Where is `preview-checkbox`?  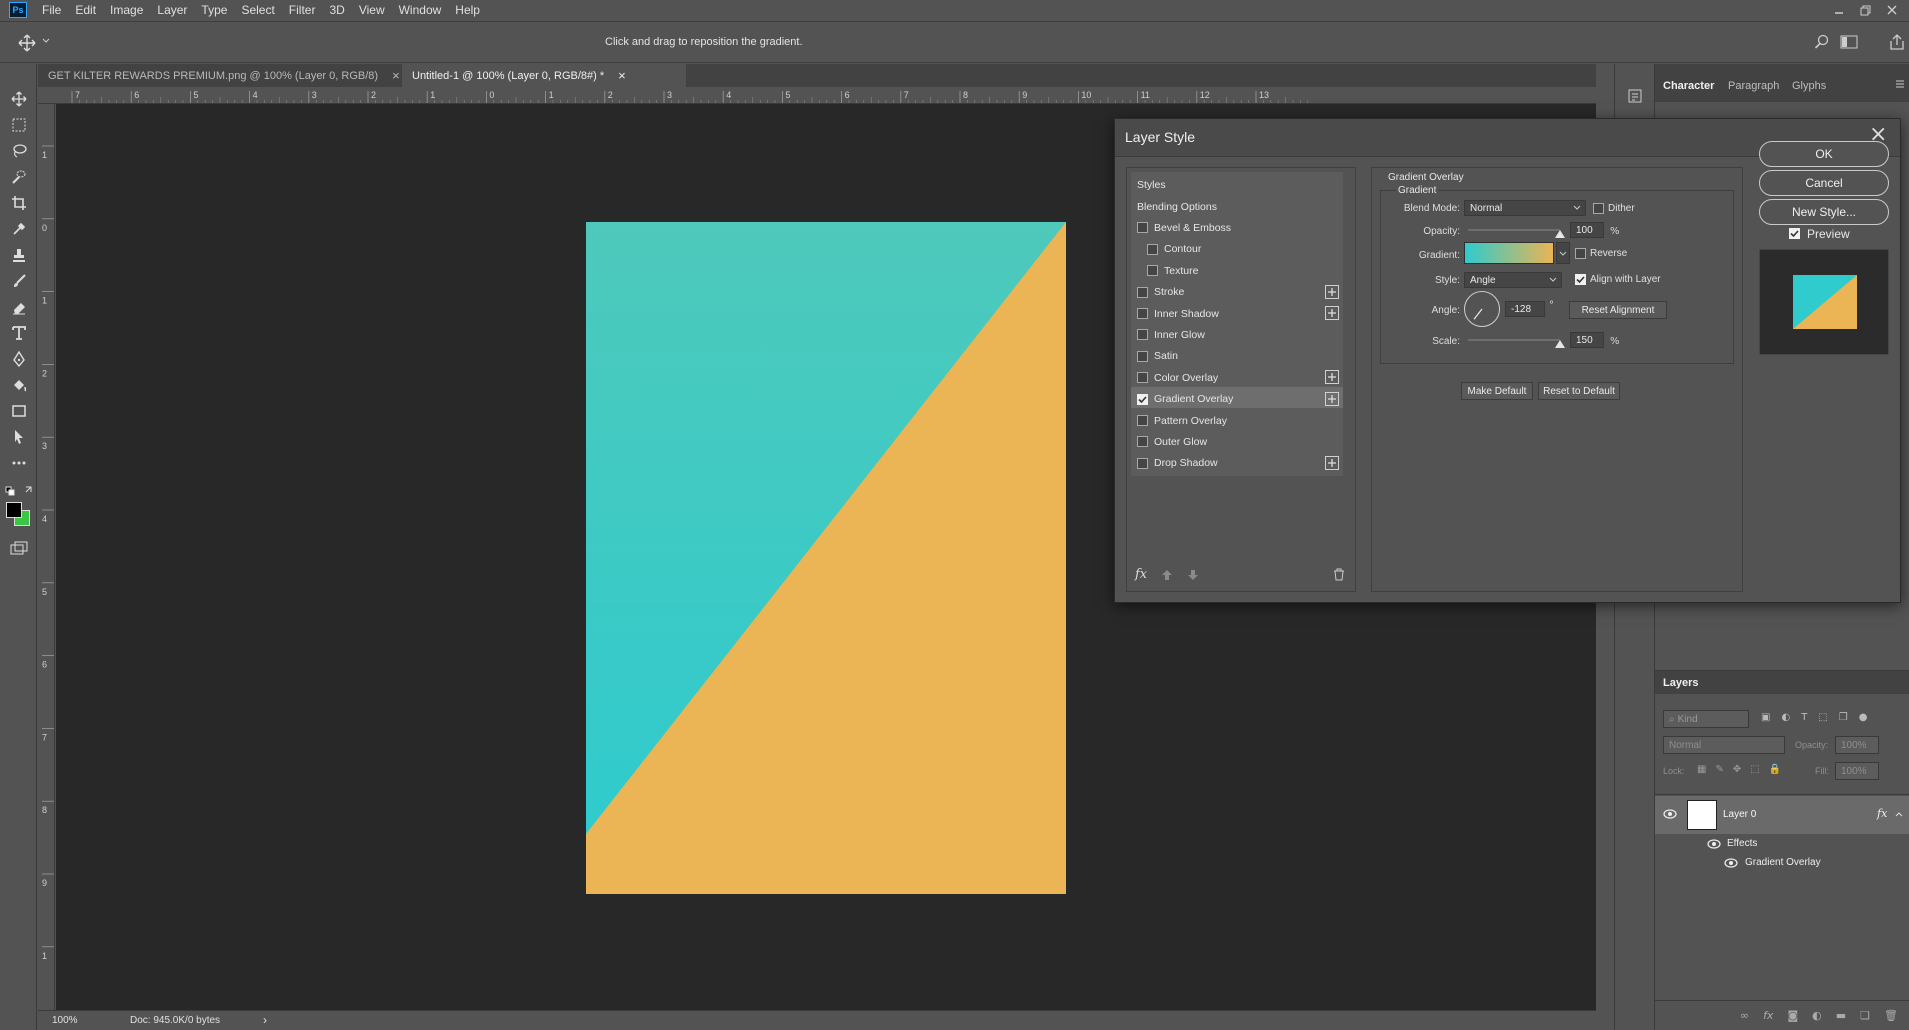
preview-checkbox is located at coordinates (1794, 233).